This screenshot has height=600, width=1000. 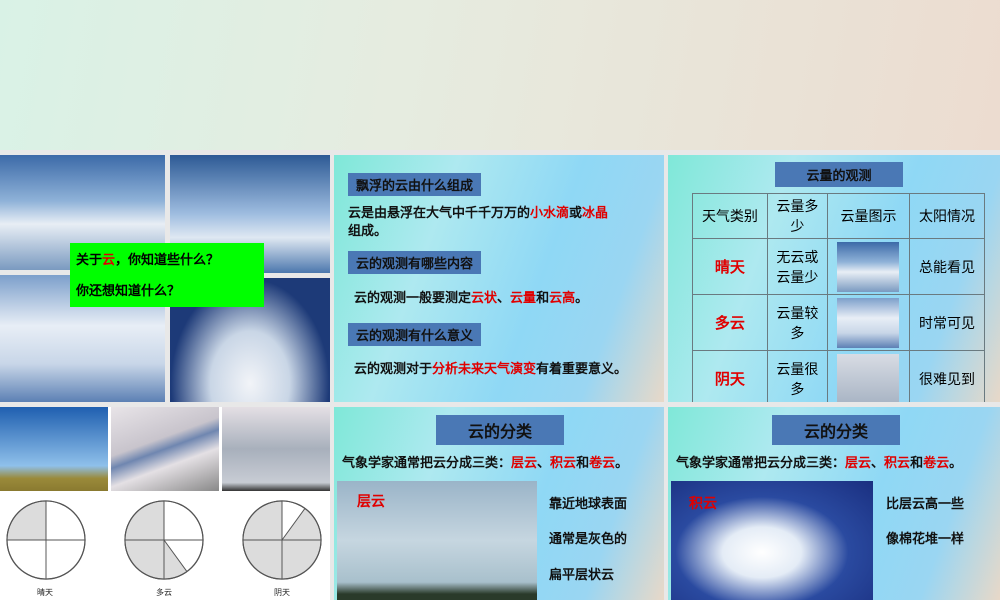 I want to click on slide-about-clouds: 关于云，你知道些什么？ 你还想知道什么？, so click(x=165, y=278).